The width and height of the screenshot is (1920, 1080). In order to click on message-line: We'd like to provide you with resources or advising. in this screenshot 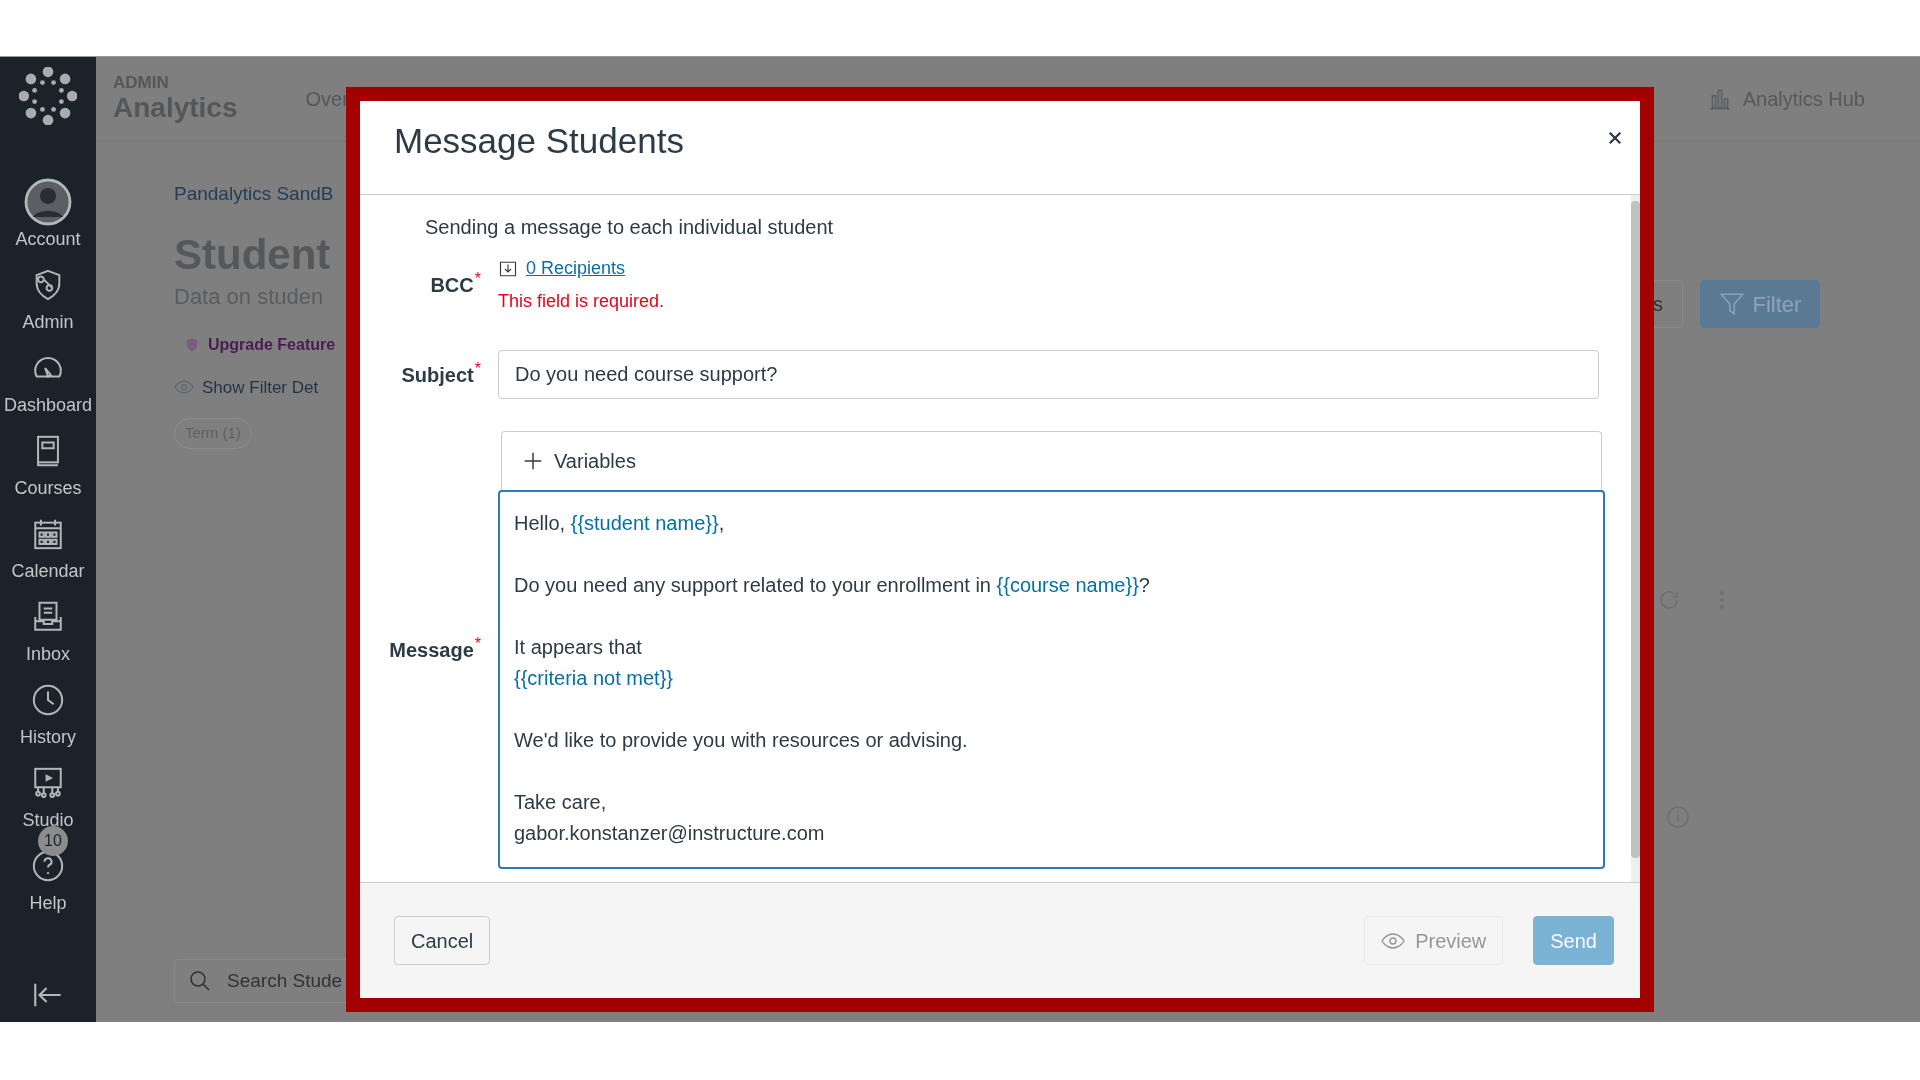, I will do `click(741, 740)`.